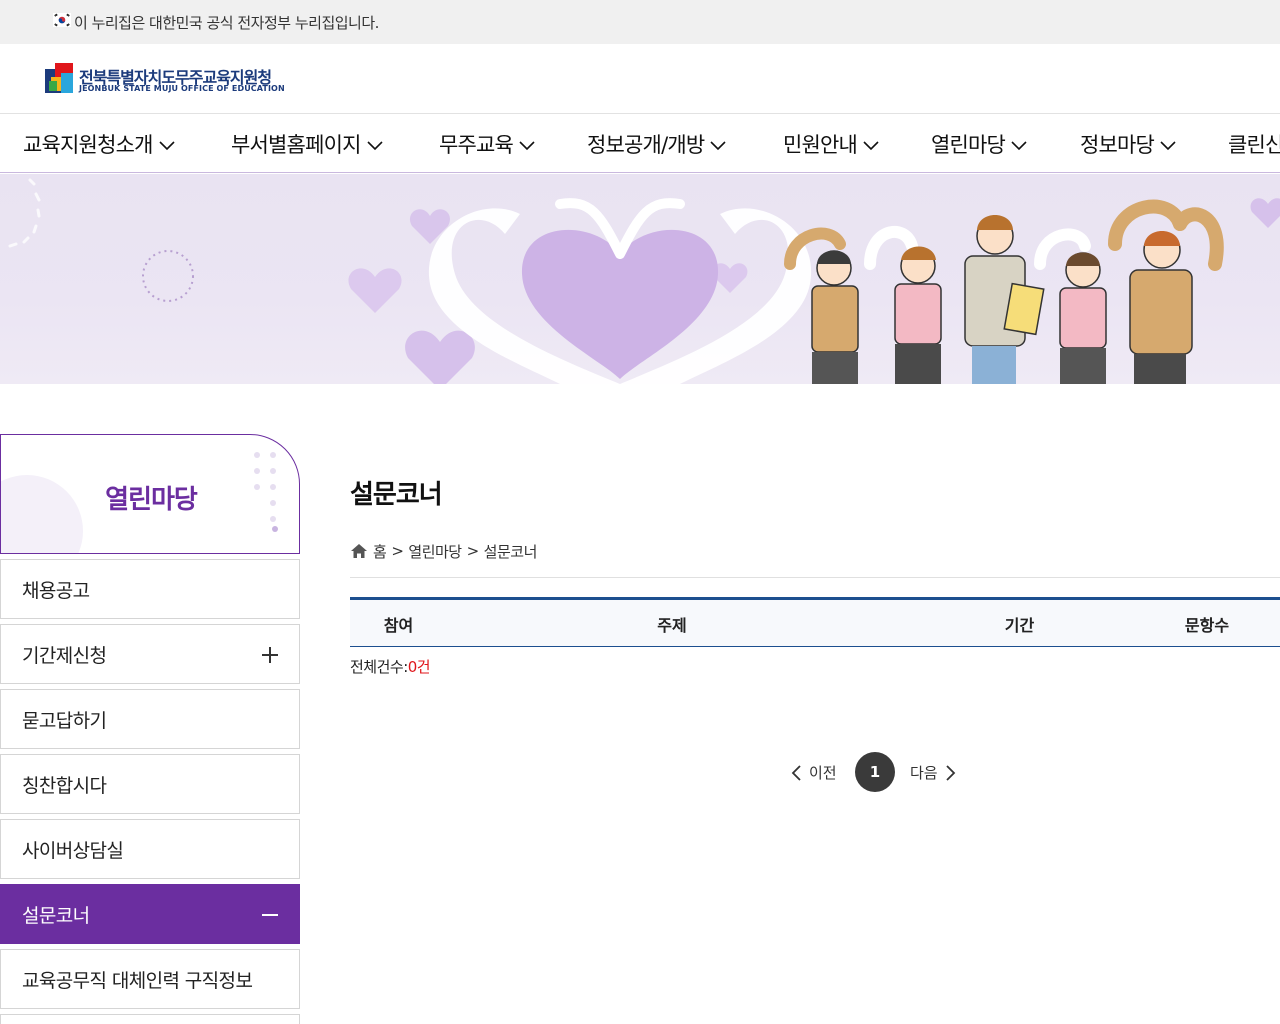 This screenshot has width=1280, height=1024. What do you see at coordinates (379, 667) in the screenshot?
I see `total-count-label: 전체건수:` at bounding box center [379, 667].